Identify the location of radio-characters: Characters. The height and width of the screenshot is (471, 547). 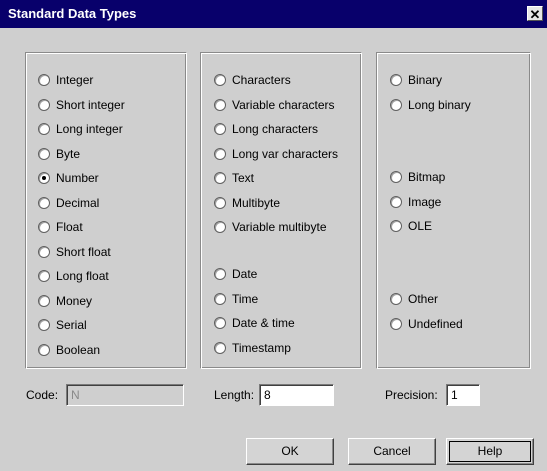
(252, 80).